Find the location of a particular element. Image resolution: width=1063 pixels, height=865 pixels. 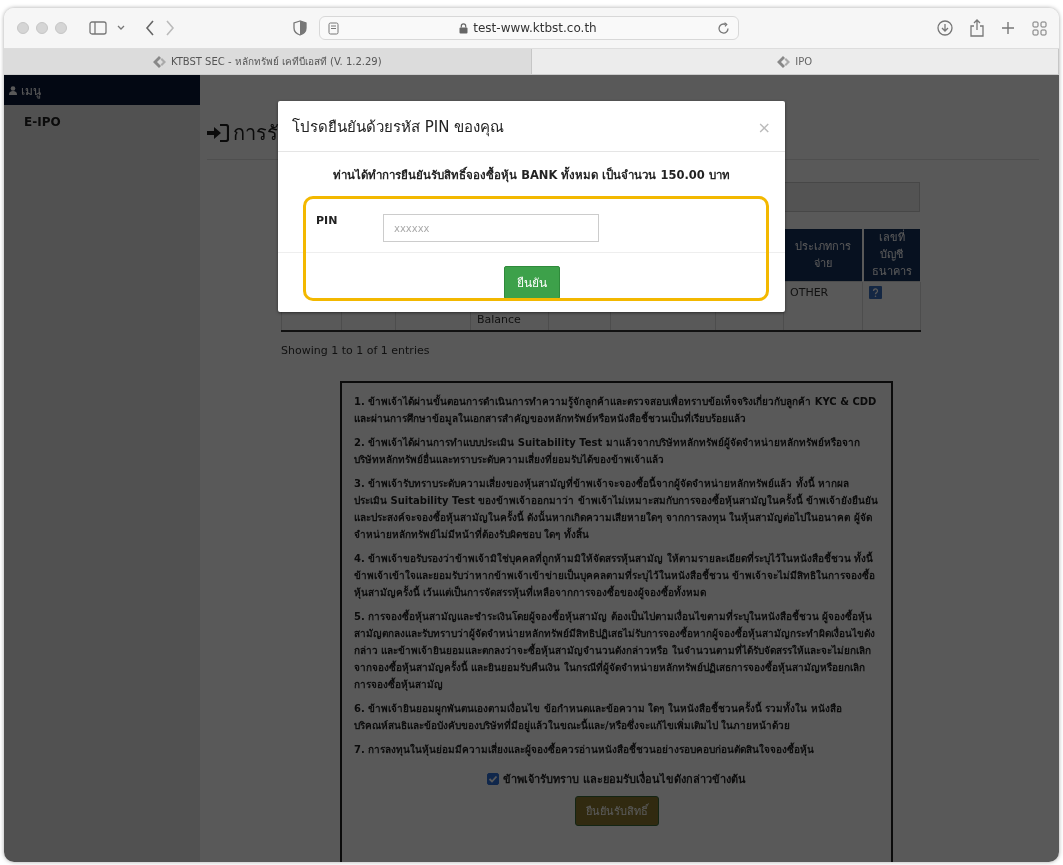

term-paragraph: 6. ข้าพเจ้ายินยอมผูกพันตนเองตามเงื่อนไข ข้อกำหนดและข้อความ ใดๆ ในหนังสือชี้ชวนครั้งนี้ รวมทั้งใน หนังสือบริคณห์สนธิและข้อบังคับของบริษัทที่มีอยู่แล้วในขณะนี้และ/หรือซึ่งจะแก้ไขเพิ่มเติมไป ในภายหน้าด้วย is located at coordinates (598, 717).